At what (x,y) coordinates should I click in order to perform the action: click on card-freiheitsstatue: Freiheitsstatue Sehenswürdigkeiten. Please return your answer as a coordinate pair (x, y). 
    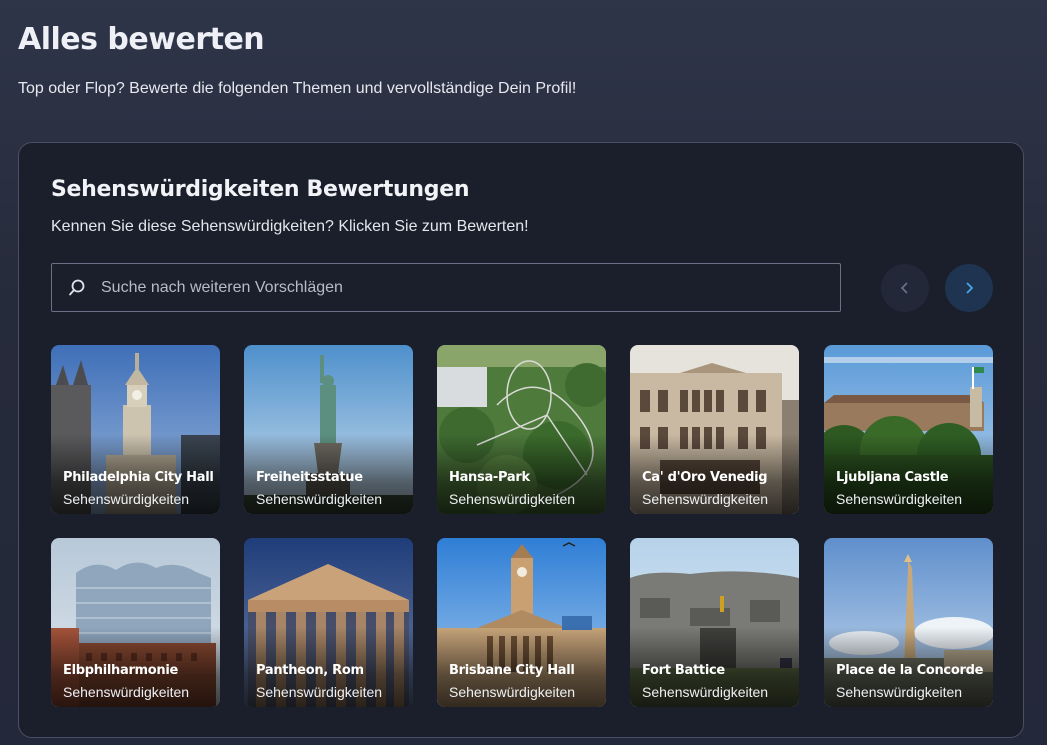
    Looking at the image, I should click on (328, 429).